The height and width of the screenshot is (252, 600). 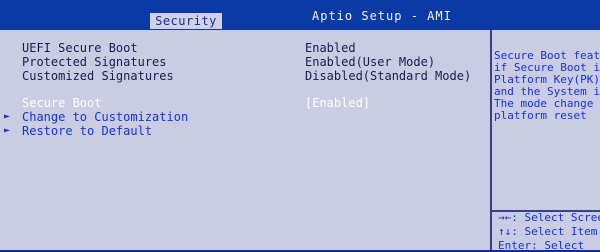 I want to click on change-to-customization-item: Change to Customization, so click(x=105, y=117).